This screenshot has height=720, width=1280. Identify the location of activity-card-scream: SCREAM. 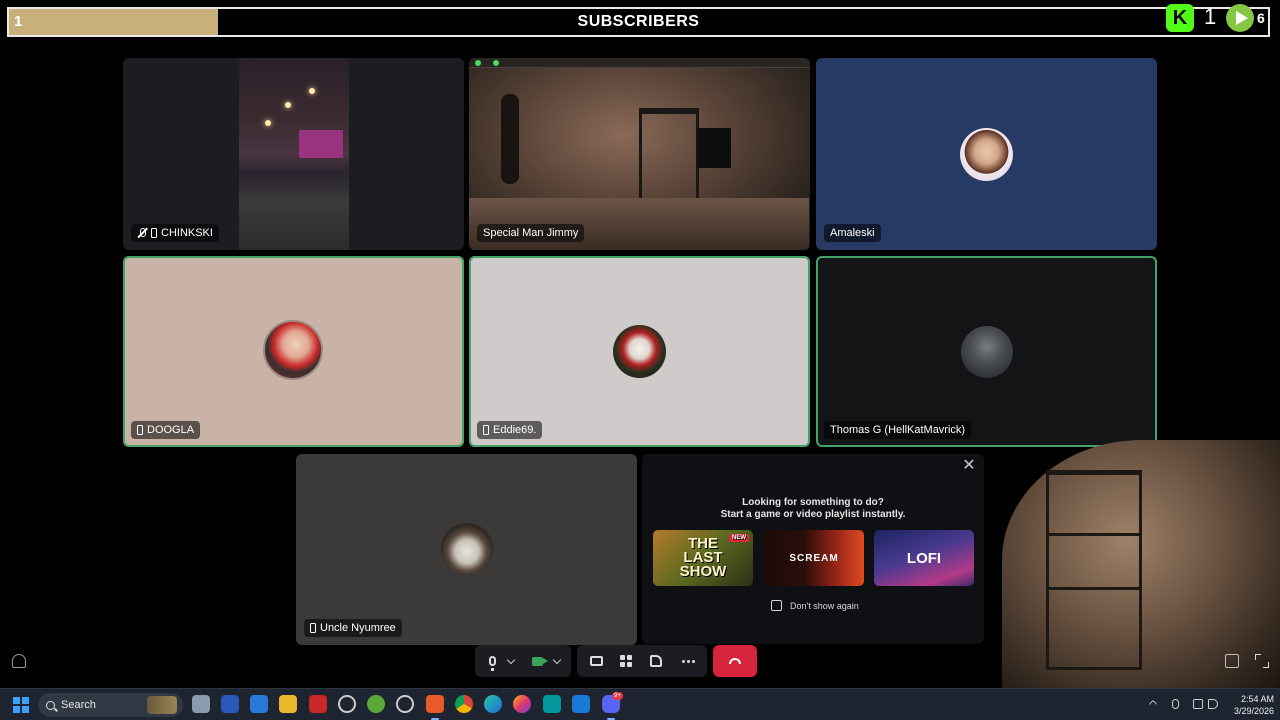
(814, 558).